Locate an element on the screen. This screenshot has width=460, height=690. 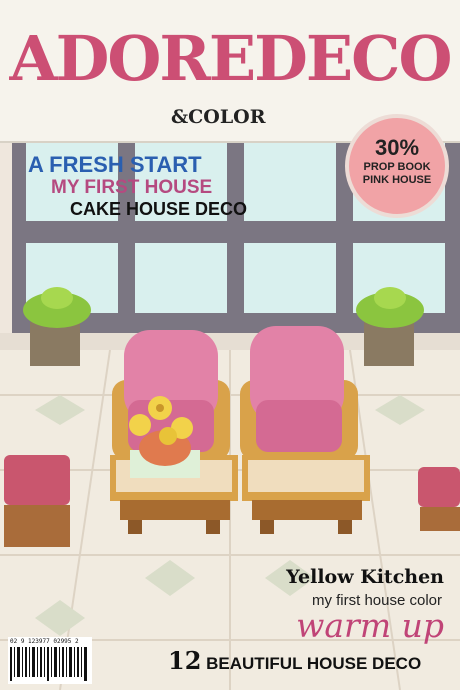
right-ottoman is located at coordinates (439, 499).